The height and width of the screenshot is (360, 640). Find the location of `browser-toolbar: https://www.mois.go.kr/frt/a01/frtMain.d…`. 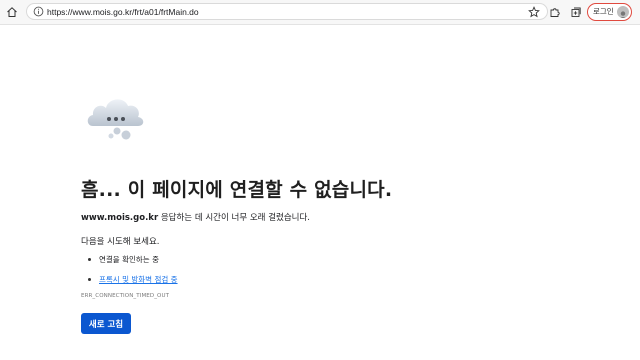

browser-toolbar: https://www.mois.go.kr/frt/a01/frtMain.d… is located at coordinates (320, 12).